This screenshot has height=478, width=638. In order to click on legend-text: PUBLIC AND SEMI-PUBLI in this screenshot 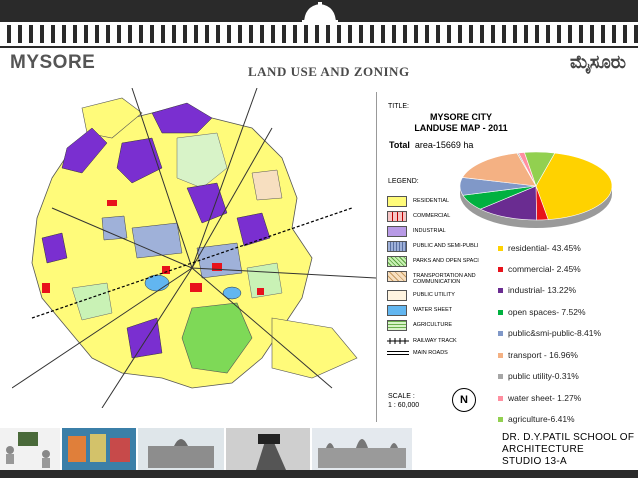, I will do `click(446, 246)`.